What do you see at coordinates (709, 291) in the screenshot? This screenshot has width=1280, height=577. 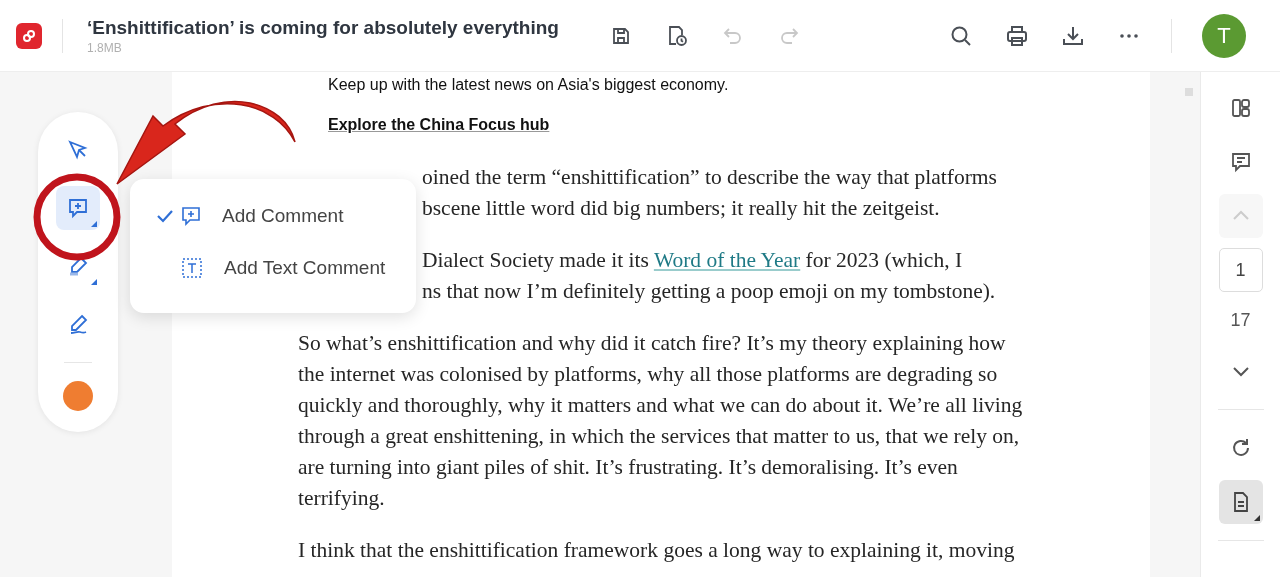 I see `paragraph-line: ns that now I’m definitely getting a poop emoji on my tombstone).` at bounding box center [709, 291].